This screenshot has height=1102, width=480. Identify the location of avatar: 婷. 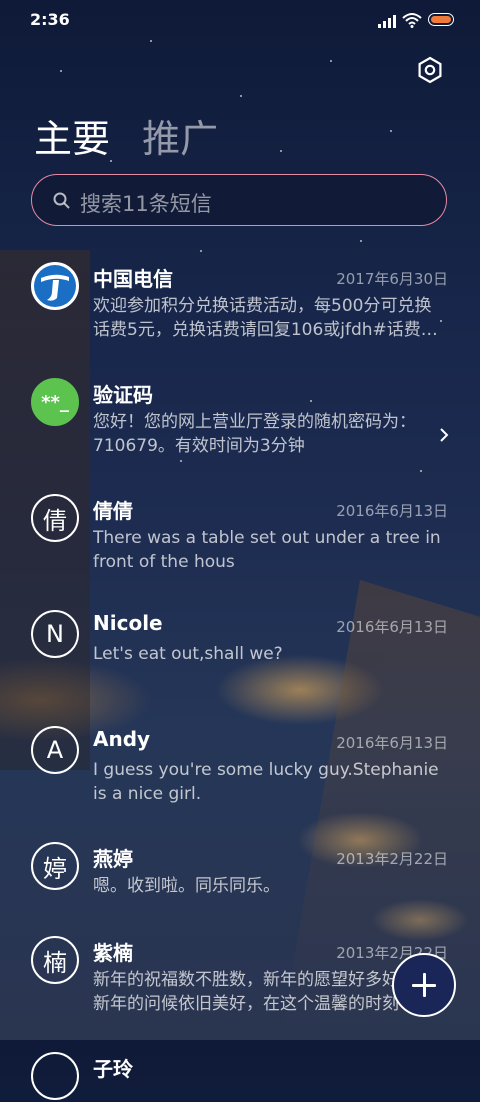
(55, 866).